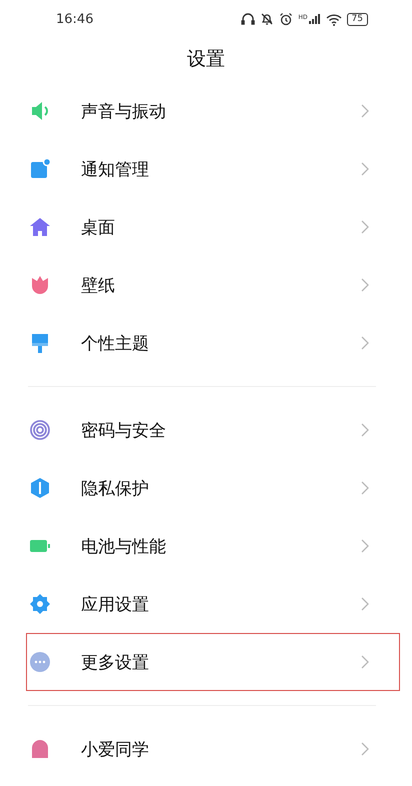 This screenshot has height=786, width=412. I want to click on bell-off-icon, so click(267, 19).